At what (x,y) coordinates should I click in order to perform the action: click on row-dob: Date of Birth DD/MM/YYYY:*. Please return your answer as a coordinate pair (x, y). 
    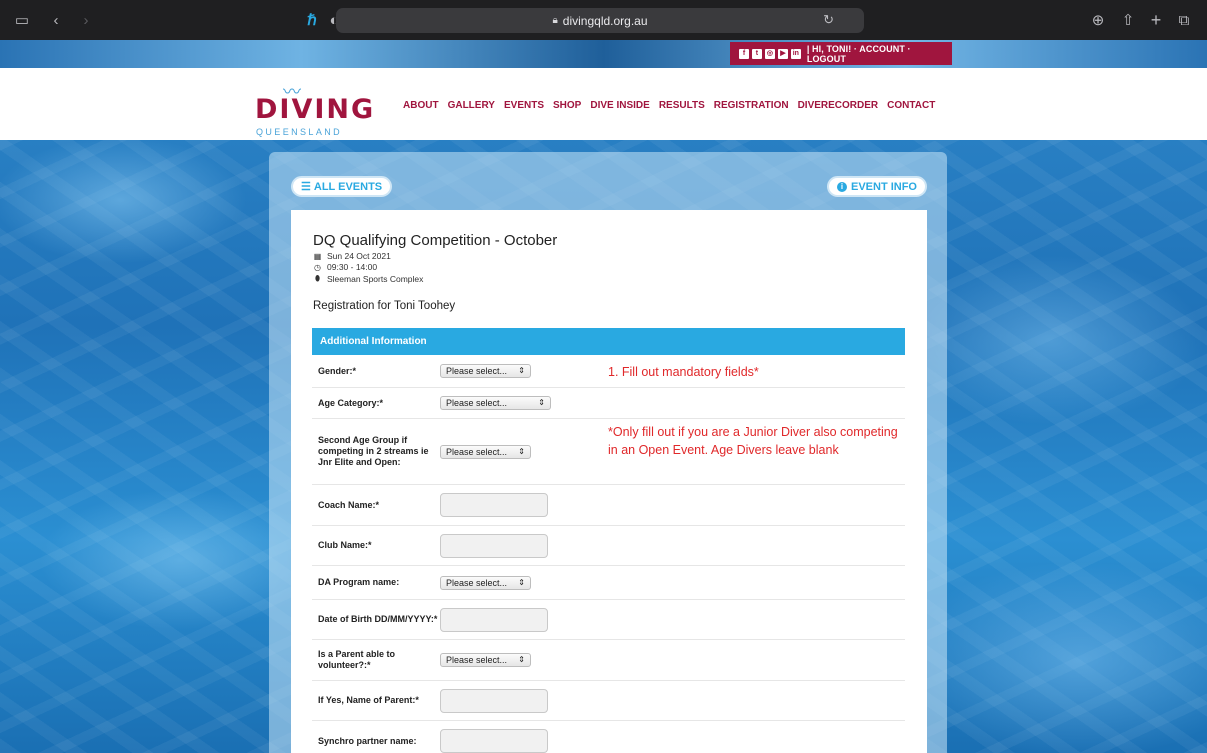
    Looking at the image, I should click on (608, 620).